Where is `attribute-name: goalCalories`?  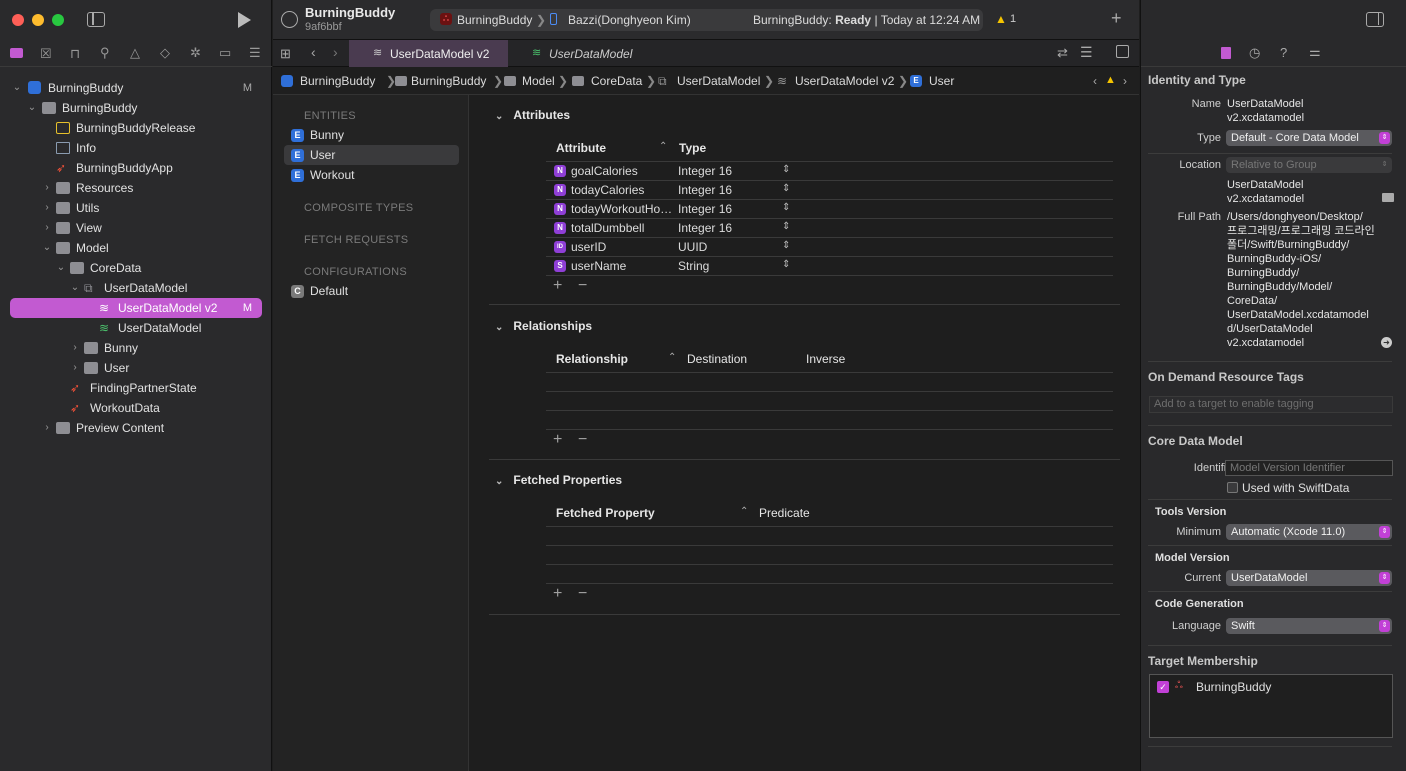 attribute-name: goalCalories is located at coordinates (623, 171).